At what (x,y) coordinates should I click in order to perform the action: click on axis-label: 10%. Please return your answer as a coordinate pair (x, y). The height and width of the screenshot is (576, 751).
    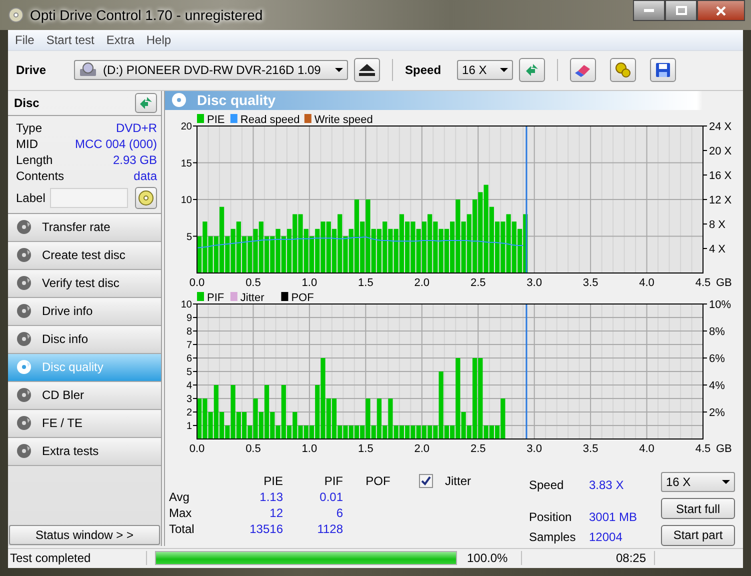
    Looking at the image, I should click on (720, 304).